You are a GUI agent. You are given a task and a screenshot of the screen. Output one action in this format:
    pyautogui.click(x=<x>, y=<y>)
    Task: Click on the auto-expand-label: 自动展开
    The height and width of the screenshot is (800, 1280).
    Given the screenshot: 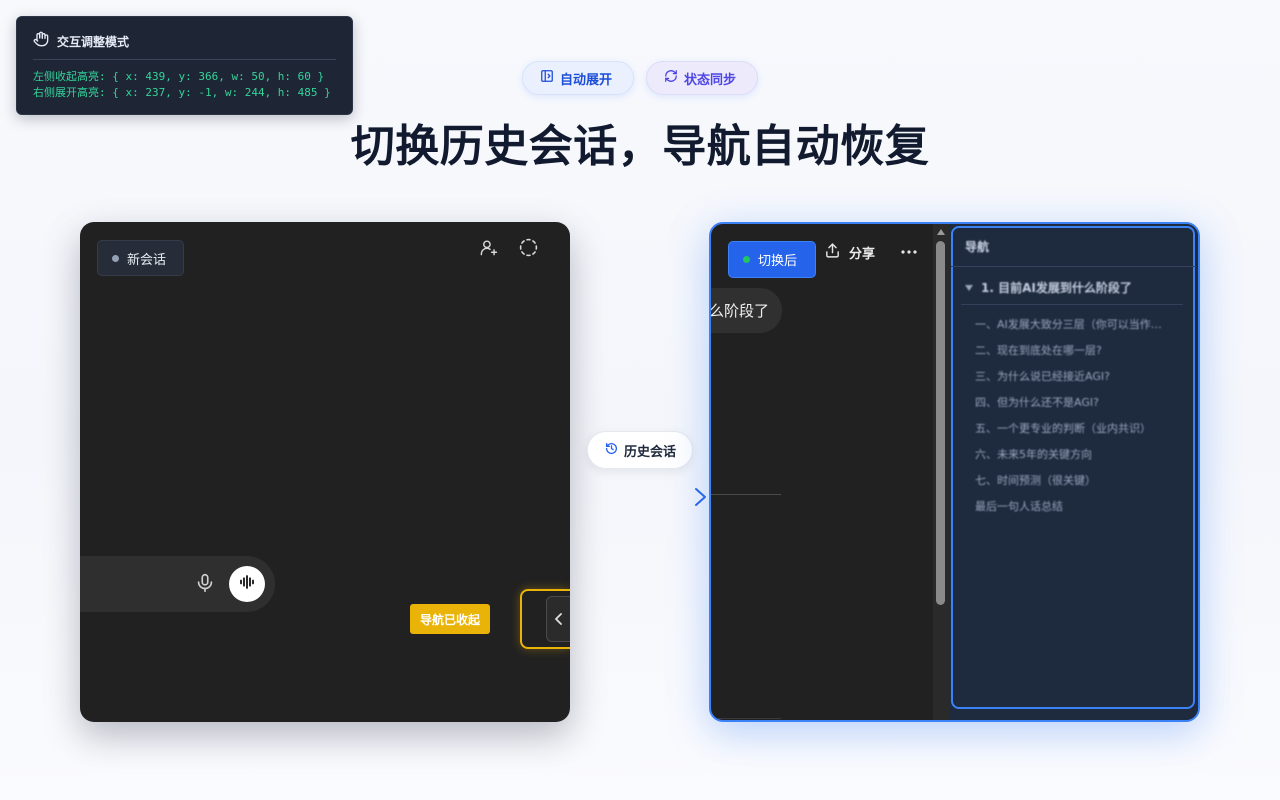 What is the action you would take?
    pyautogui.click(x=586, y=80)
    